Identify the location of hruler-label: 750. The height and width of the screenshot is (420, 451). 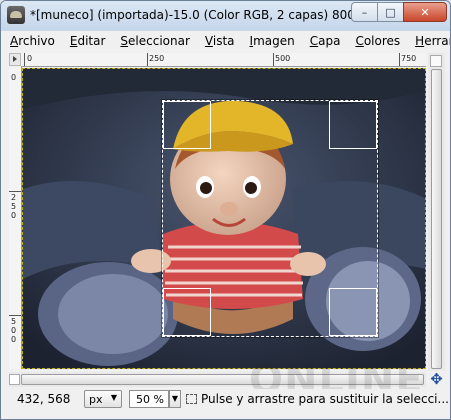
(409, 58).